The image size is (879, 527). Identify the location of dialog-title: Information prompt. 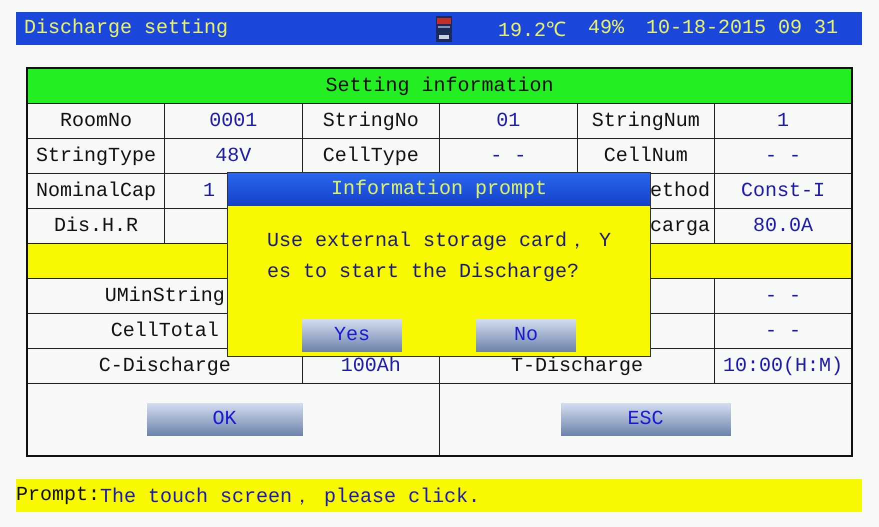
(439, 189).